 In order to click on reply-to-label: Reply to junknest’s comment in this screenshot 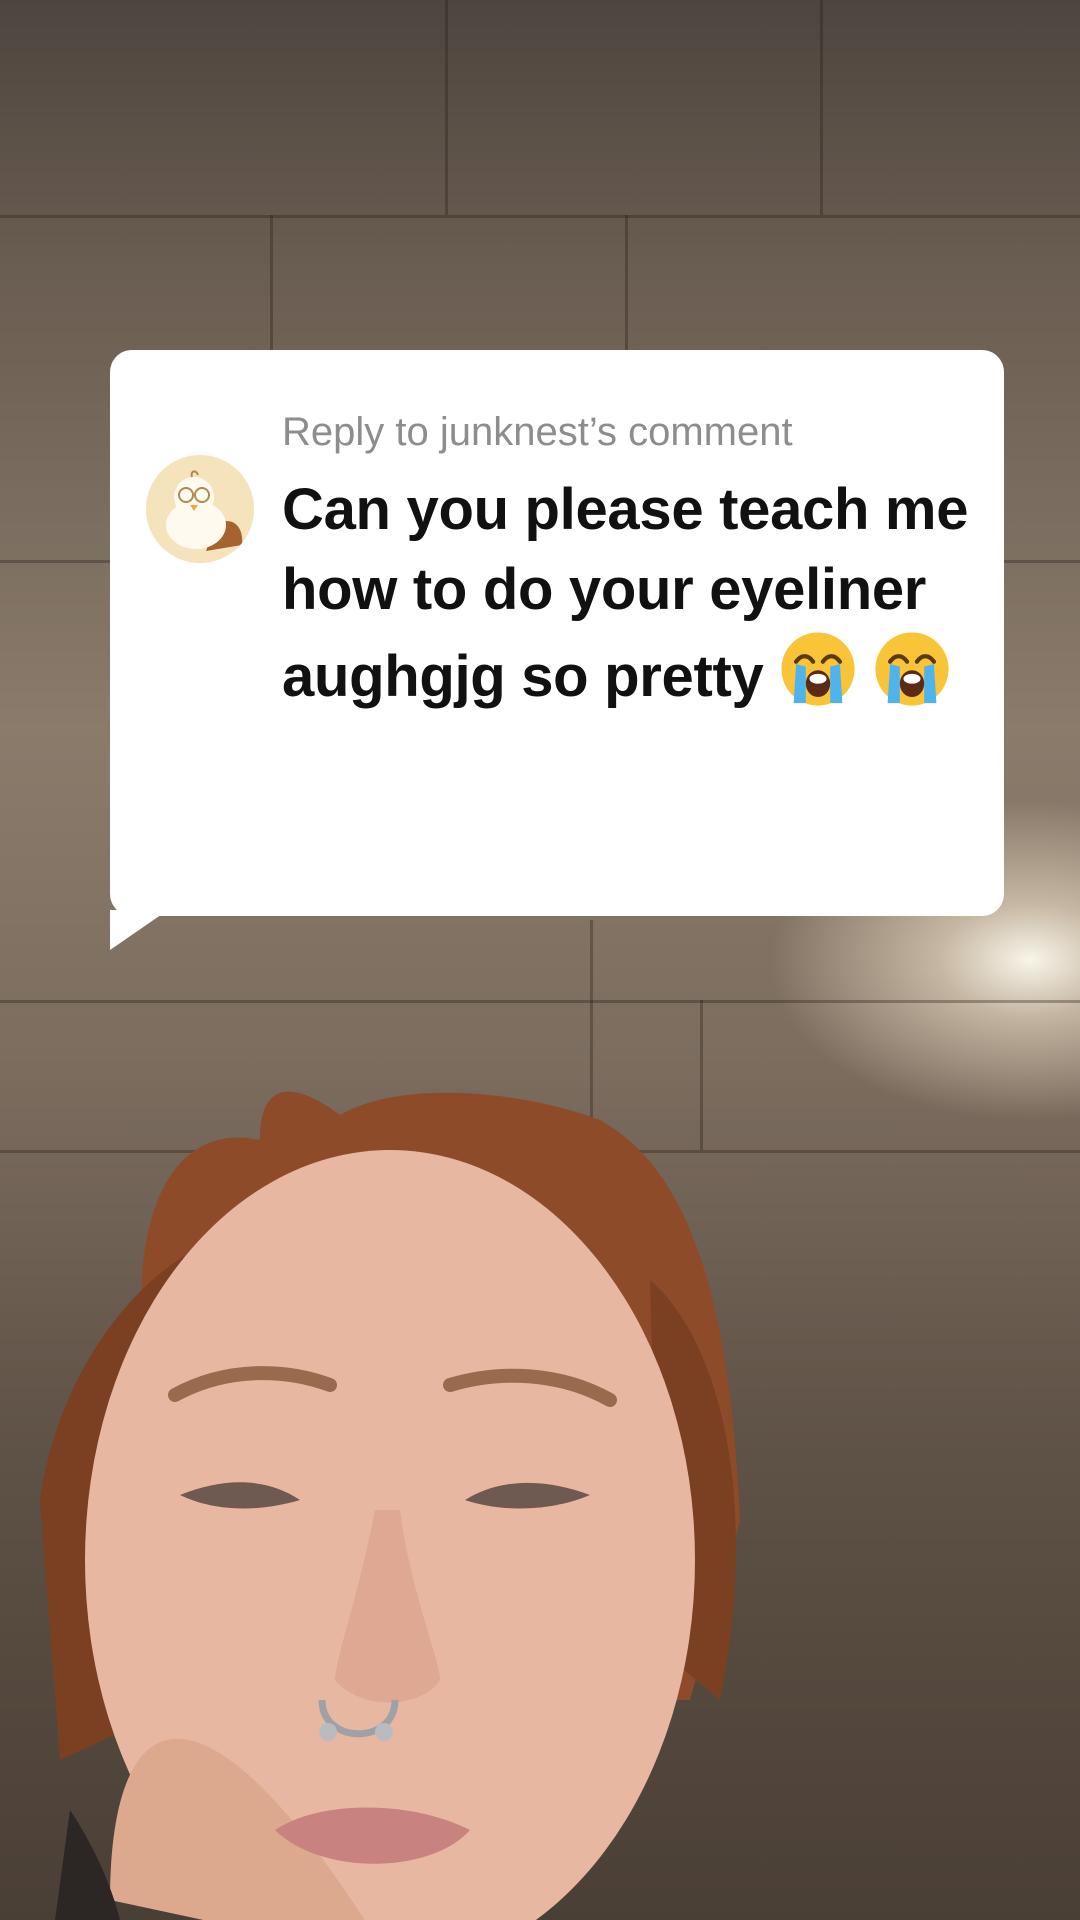, I will do `click(537, 432)`.